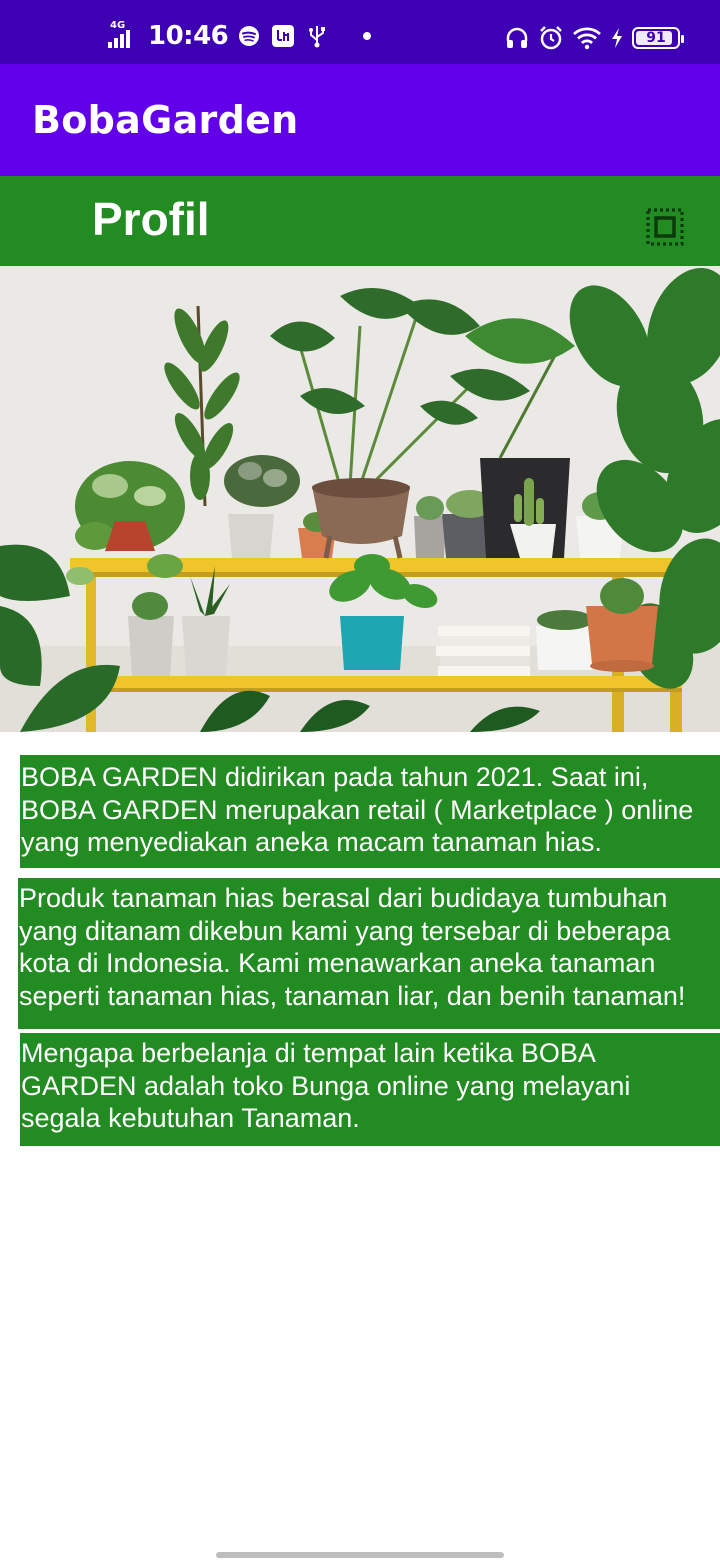  I want to click on status-bar-right: 91, so click(594, 38).